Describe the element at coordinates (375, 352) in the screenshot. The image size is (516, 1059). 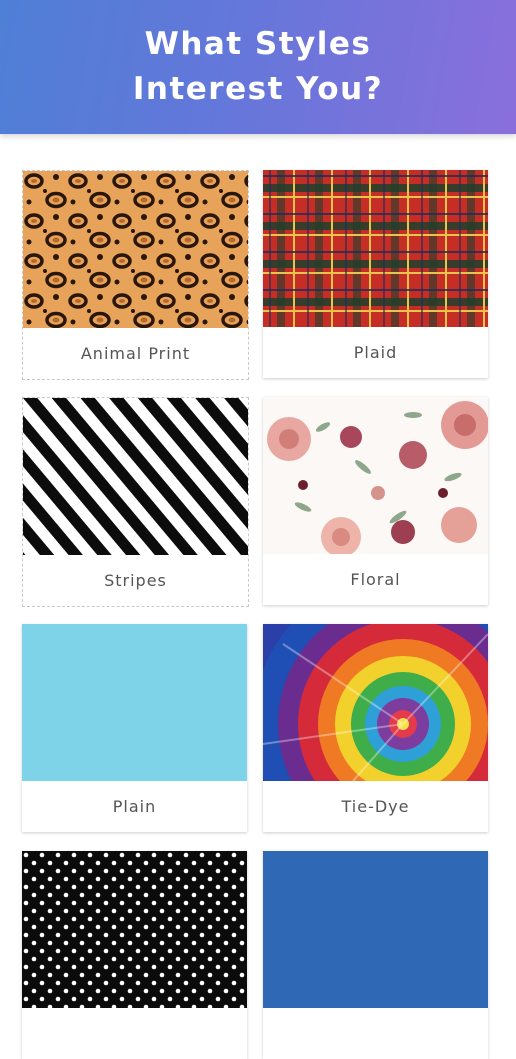
I see `style-label: Plaid` at that location.